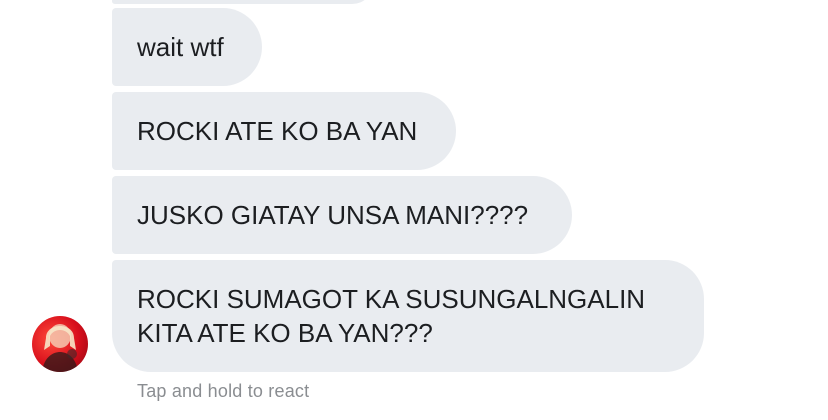  I want to click on message-text: ROCKI ATE KO BA YAN, so click(277, 131).